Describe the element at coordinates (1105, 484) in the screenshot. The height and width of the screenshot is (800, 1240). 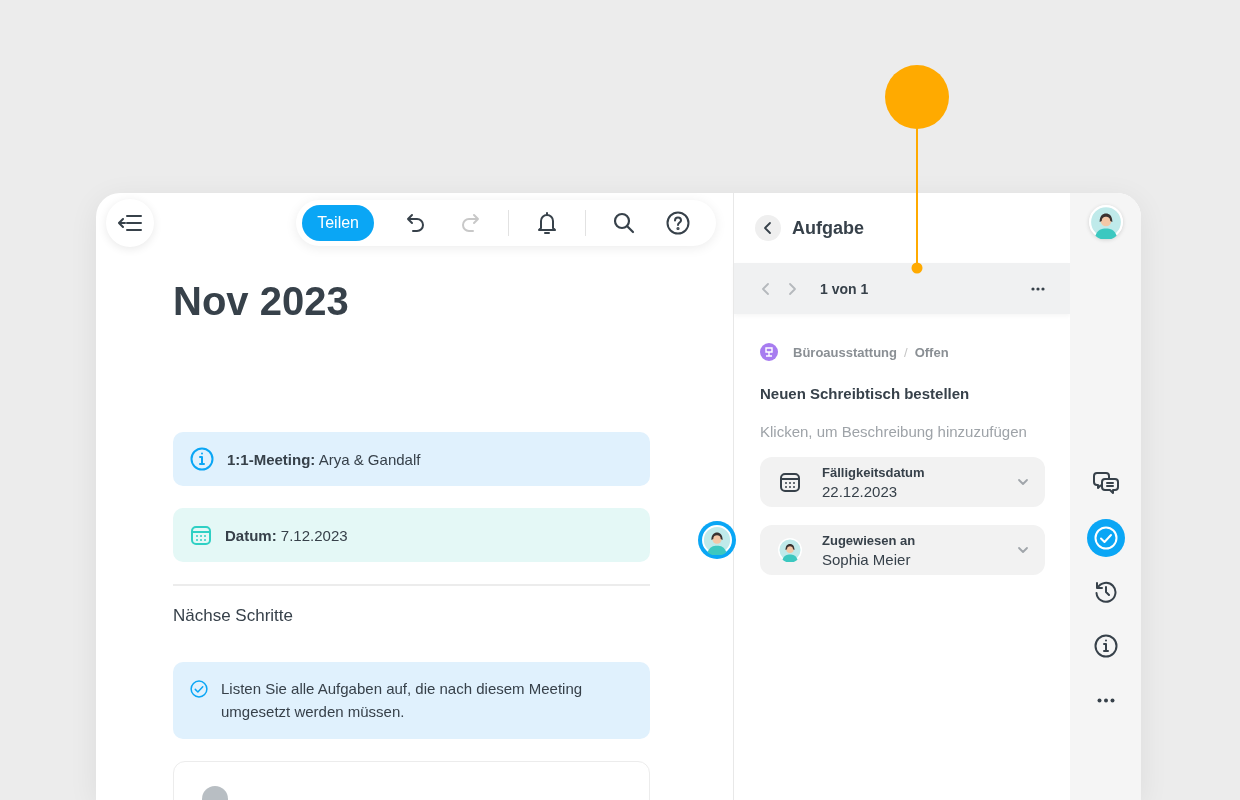
I see `comments-icon` at that location.